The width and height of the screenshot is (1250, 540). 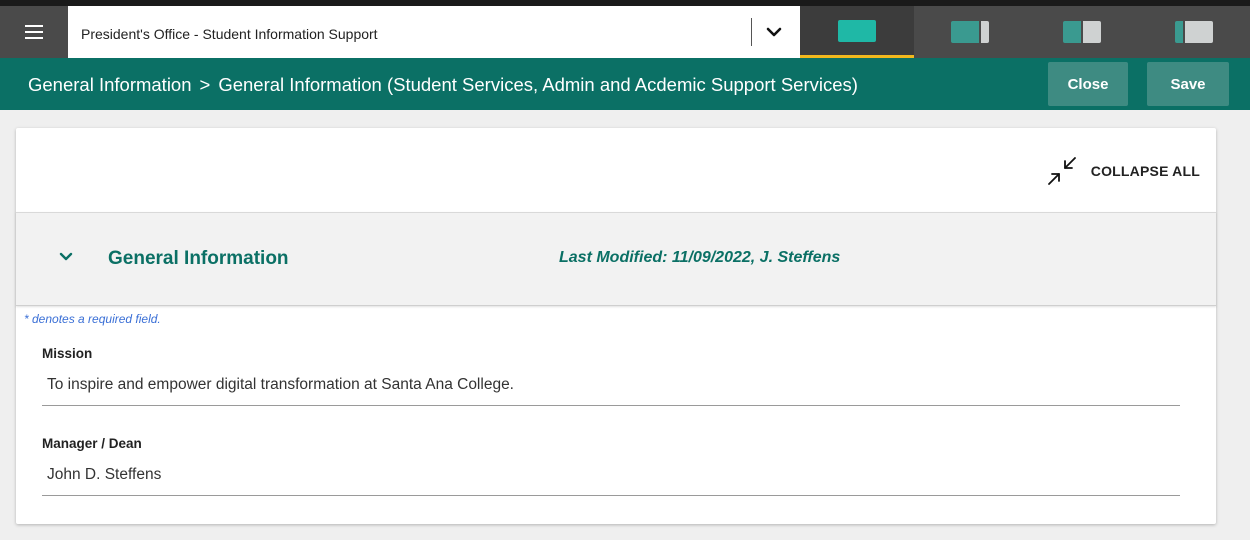 I want to click on collapse-all-button: COLLAPSE ALL, so click(x=1122, y=171).